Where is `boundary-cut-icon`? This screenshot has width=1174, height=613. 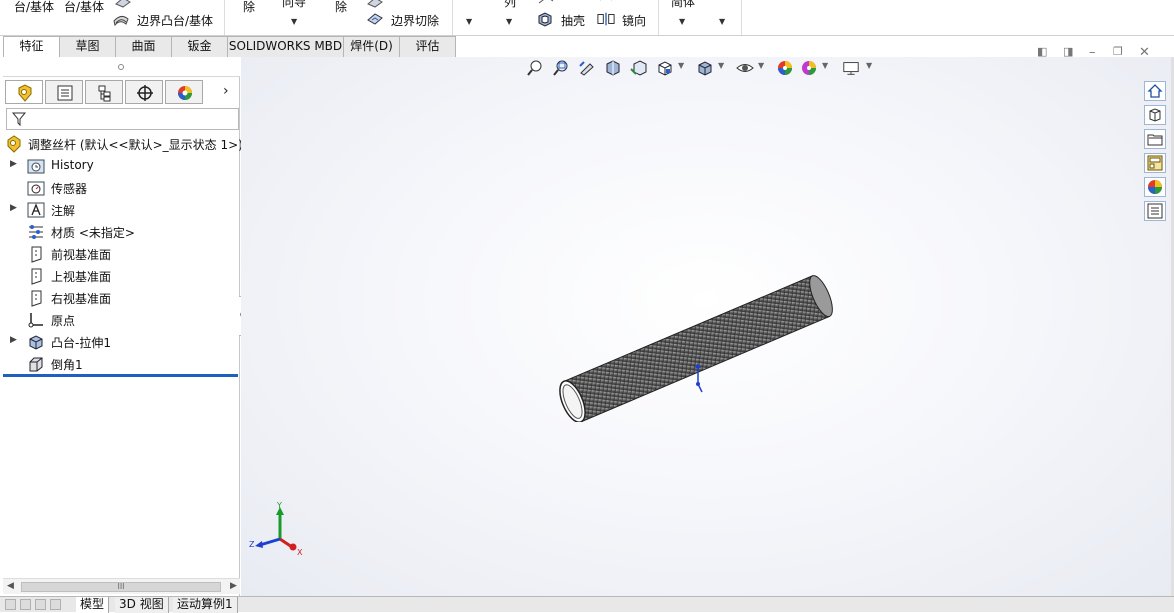 boundary-cut-icon is located at coordinates (375, 19).